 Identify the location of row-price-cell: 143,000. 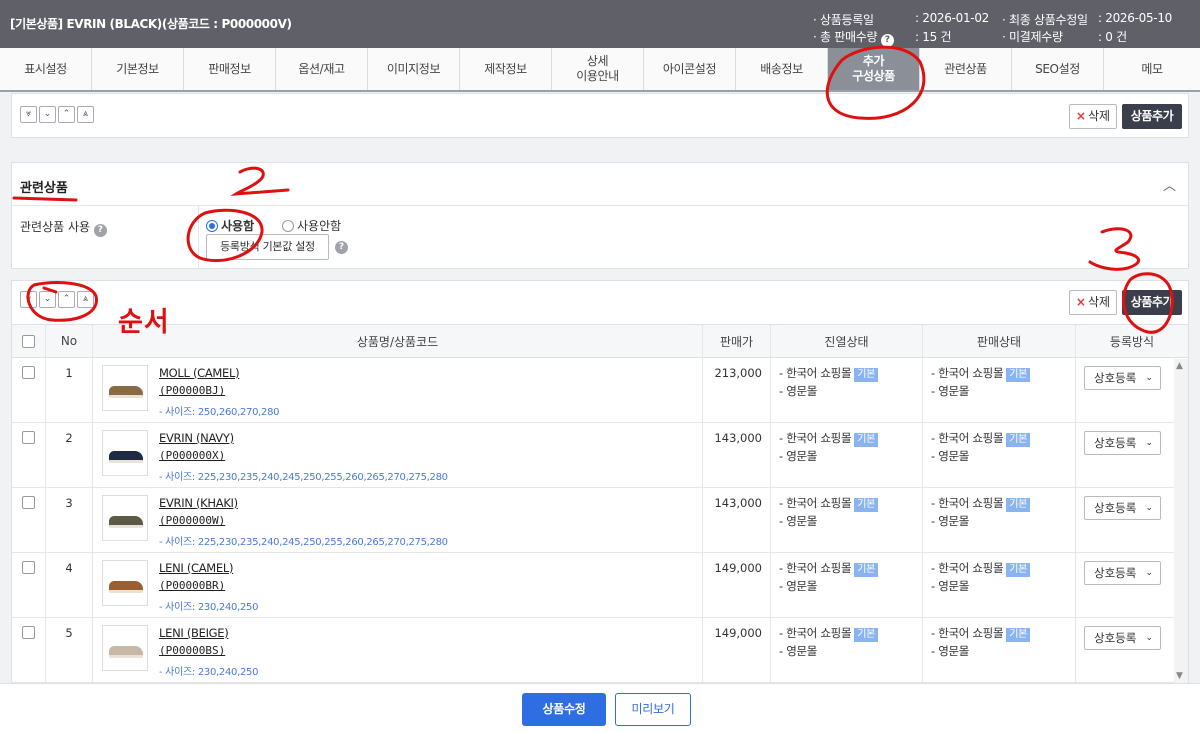
(737, 520).